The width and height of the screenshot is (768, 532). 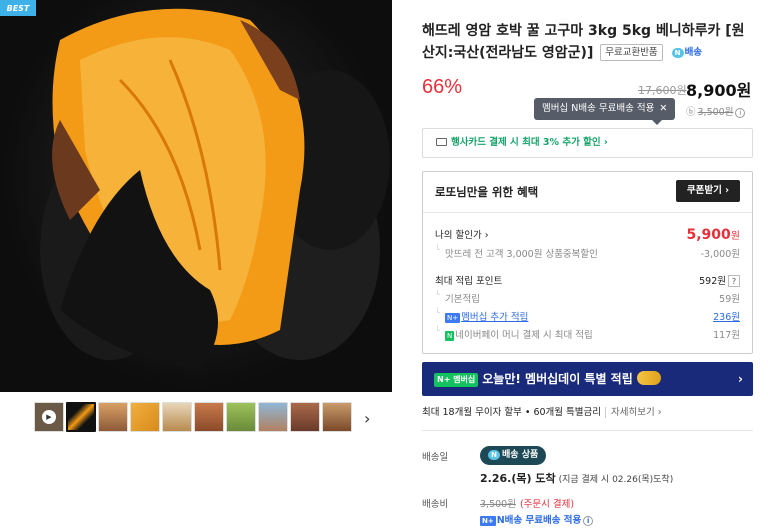 I want to click on coins-icon, so click(x=648, y=378).